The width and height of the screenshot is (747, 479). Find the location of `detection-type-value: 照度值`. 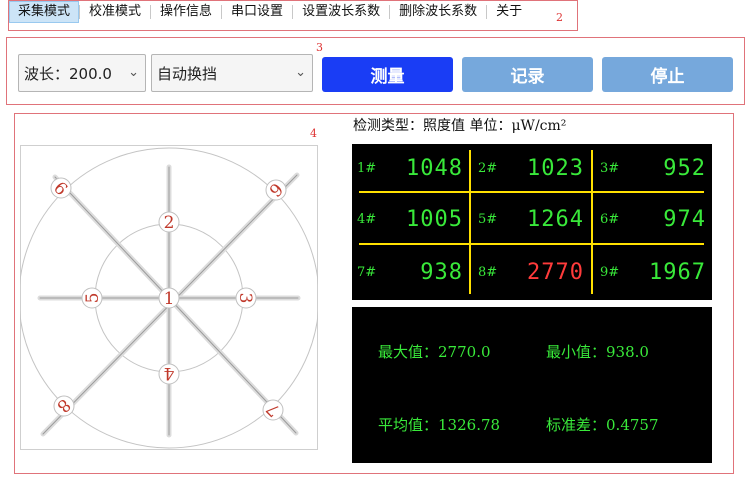

detection-type-value: 照度值 is located at coordinates (444, 126).